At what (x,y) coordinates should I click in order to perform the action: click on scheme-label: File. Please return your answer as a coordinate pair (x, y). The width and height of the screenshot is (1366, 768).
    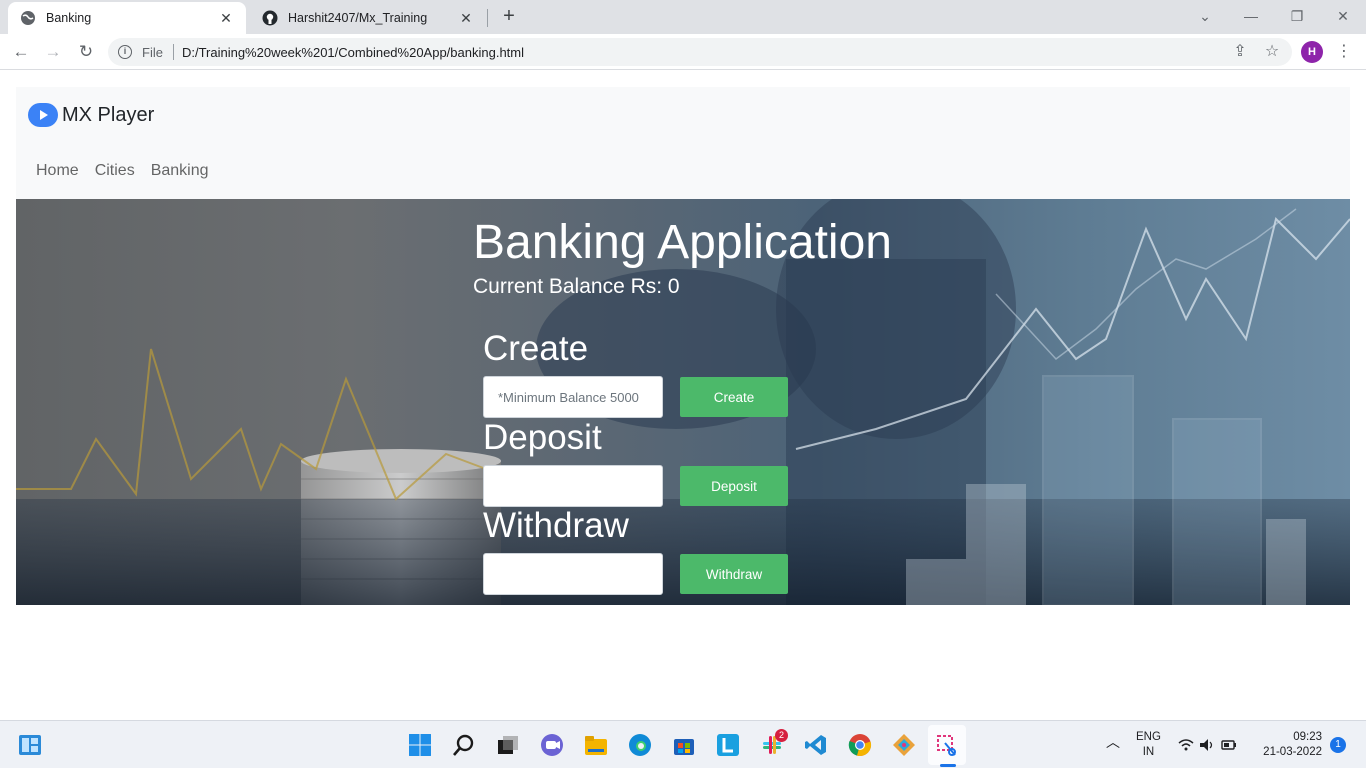
    Looking at the image, I should click on (152, 52).